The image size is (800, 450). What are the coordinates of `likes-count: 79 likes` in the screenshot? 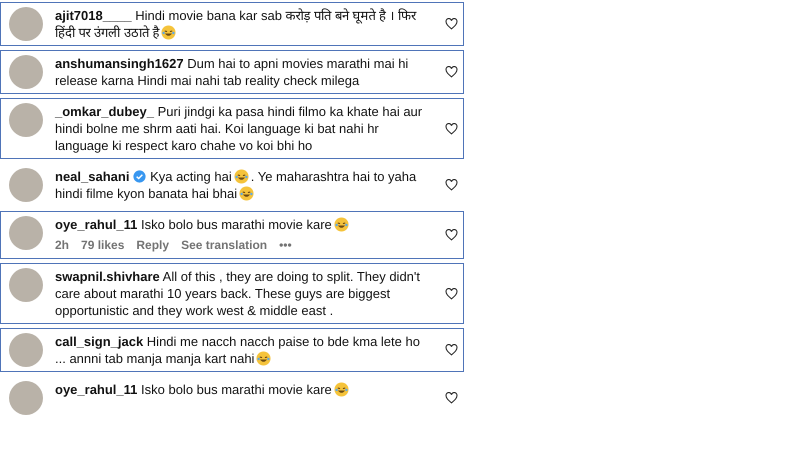 It's located at (102, 245).